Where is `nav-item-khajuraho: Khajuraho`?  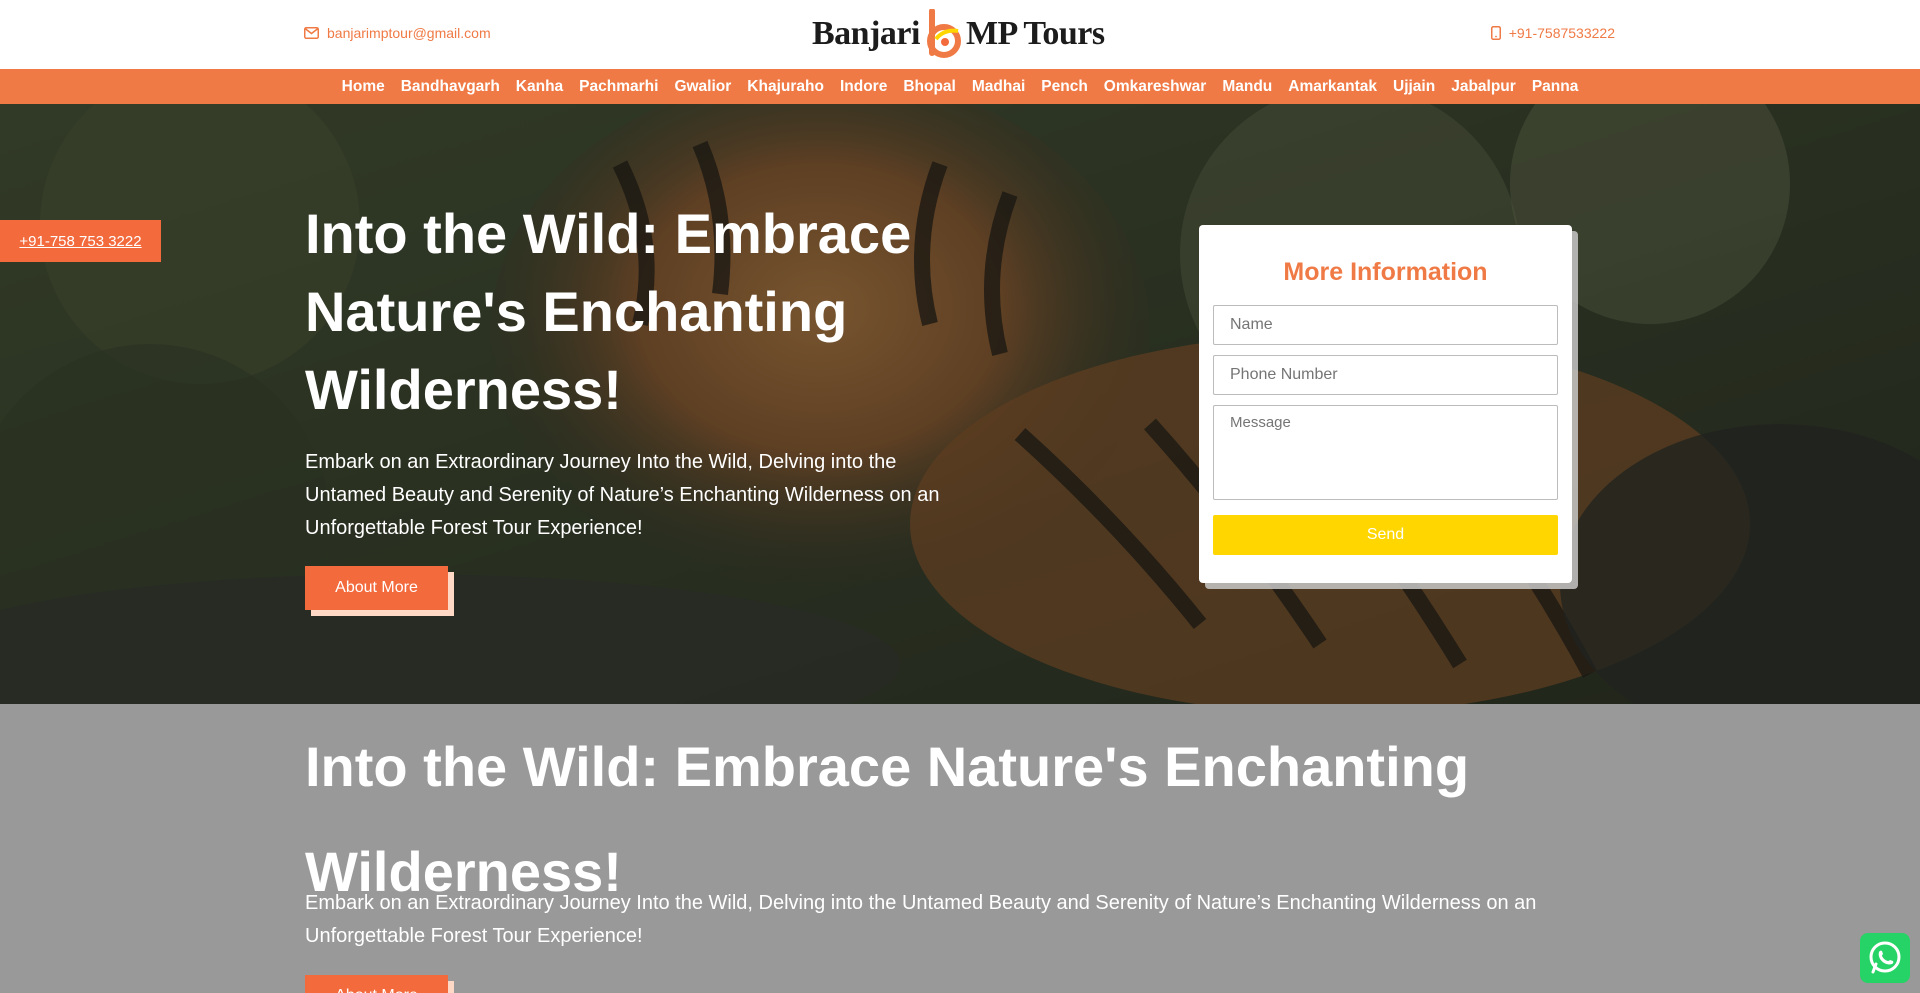
nav-item-khajuraho: Khajuraho is located at coordinates (785, 86).